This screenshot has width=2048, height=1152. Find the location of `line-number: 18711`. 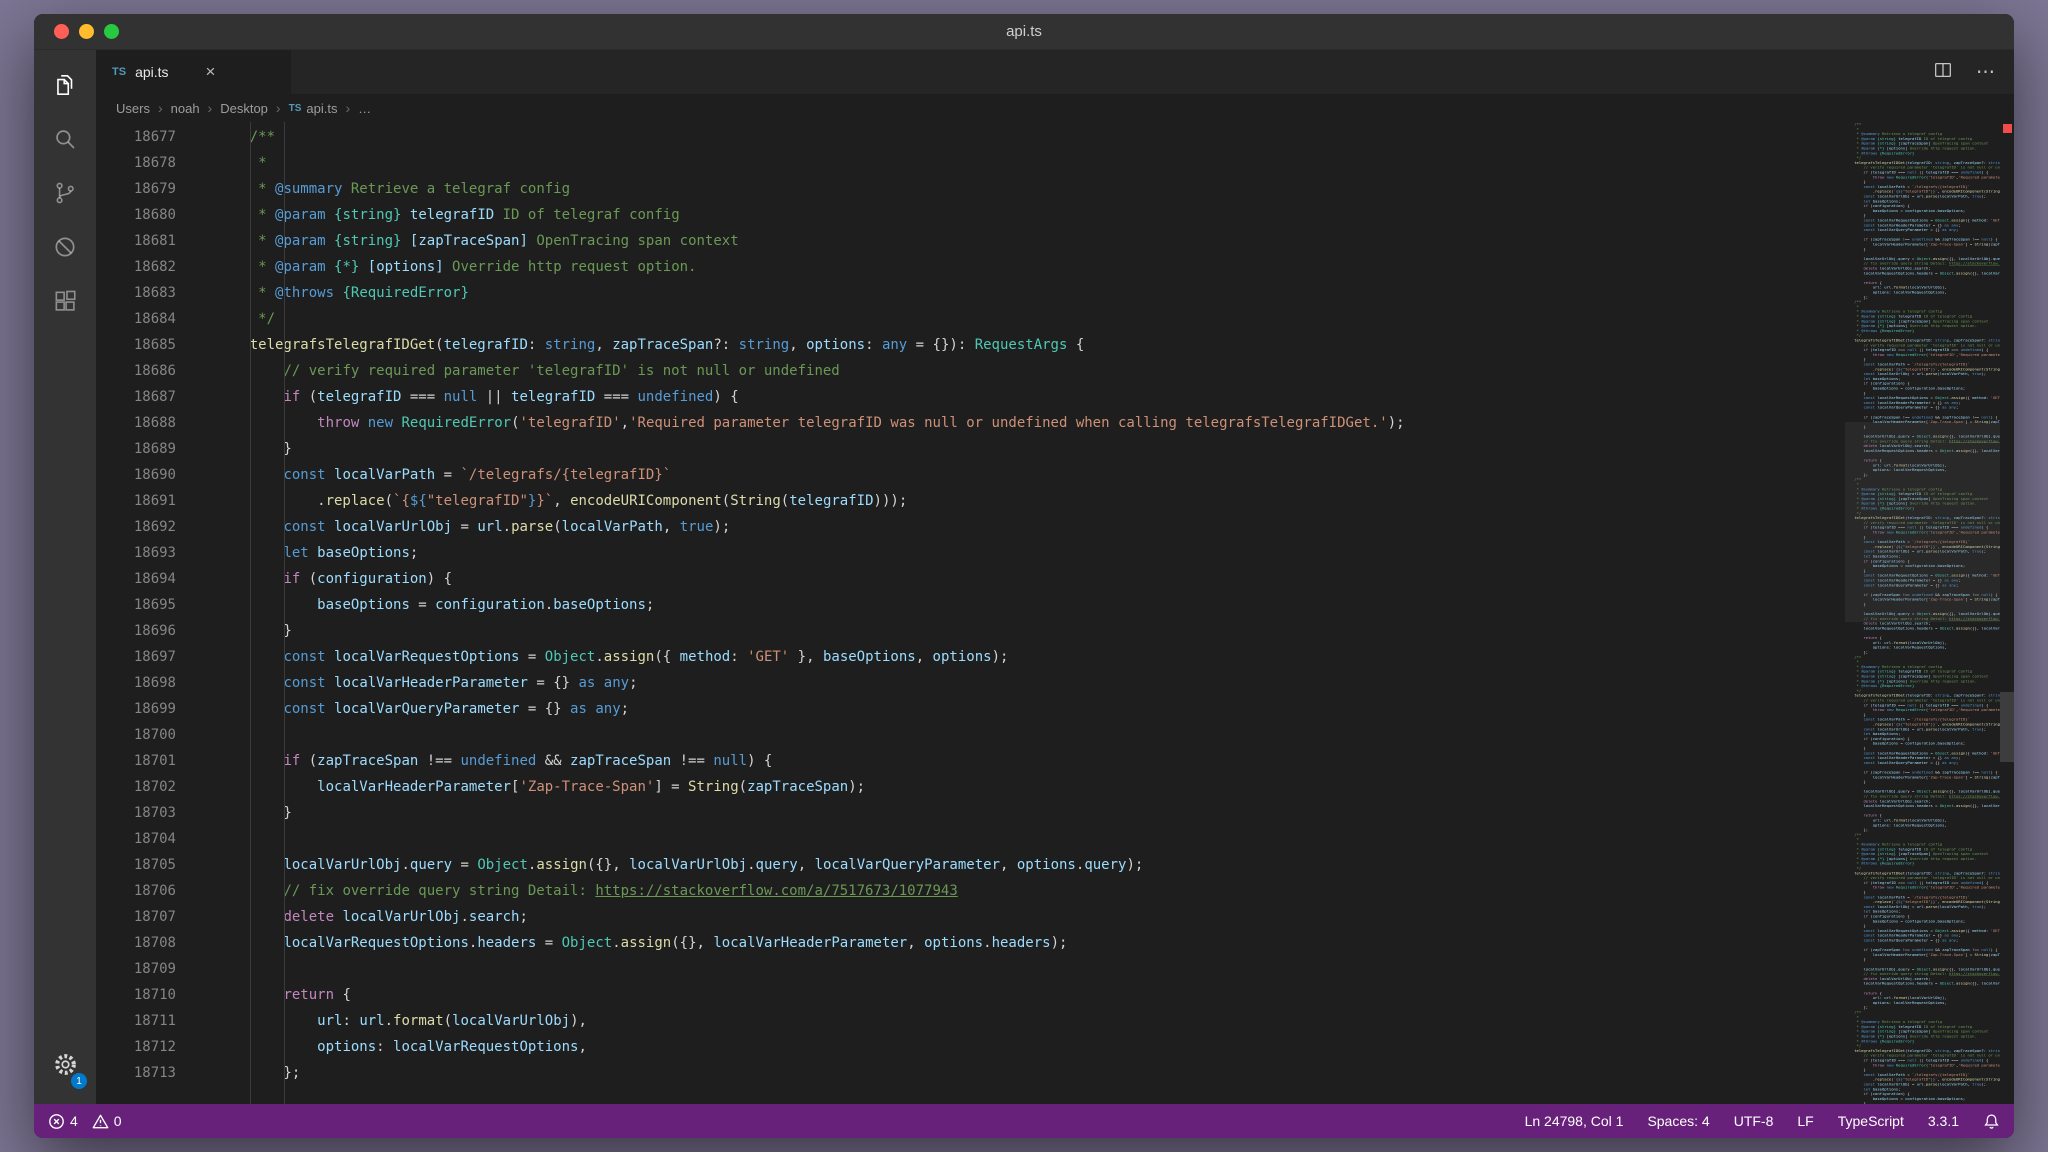

line-number: 18711 is located at coordinates (154, 1021).